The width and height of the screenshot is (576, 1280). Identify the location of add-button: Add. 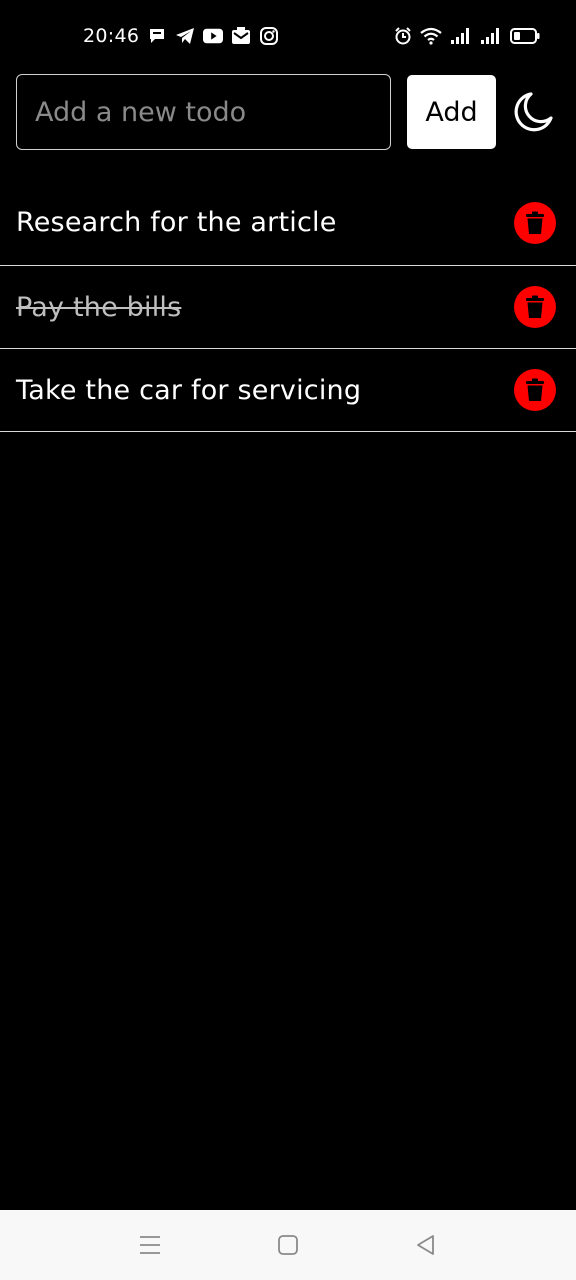
(451, 112).